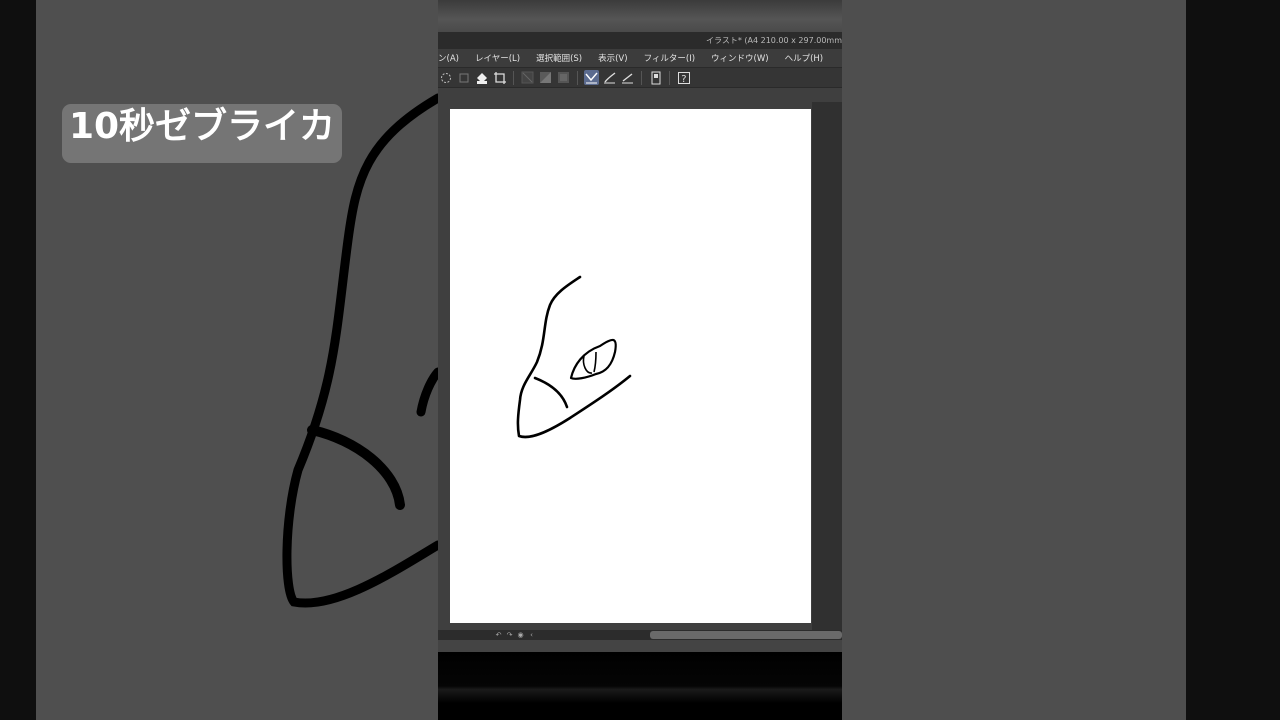  I want to click on rotate-left-icon: ↶, so click(498, 635).